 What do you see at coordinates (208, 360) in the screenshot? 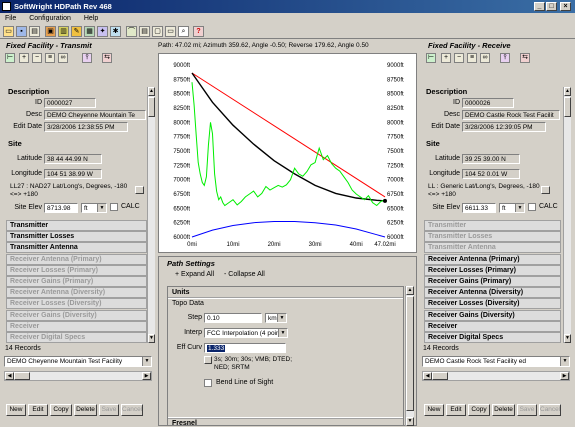
I see `data-source-button` at bounding box center [208, 360].